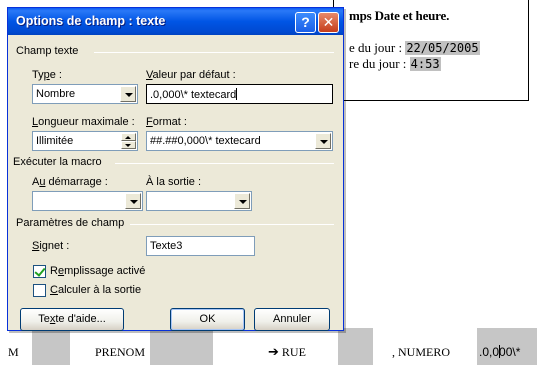 This screenshot has width=537, height=365. What do you see at coordinates (98, 271) in the screenshot?
I see `fill-enabled-label: Remplissage activé` at bounding box center [98, 271].